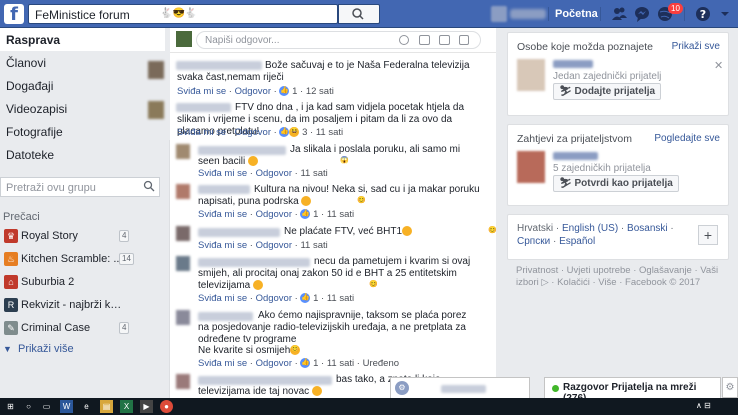 This screenshot has height=415, width=738. What do you see at coordinates (642, 14) in the screenshot?
I see `messenger-icon` at bounding box center [642, 14].